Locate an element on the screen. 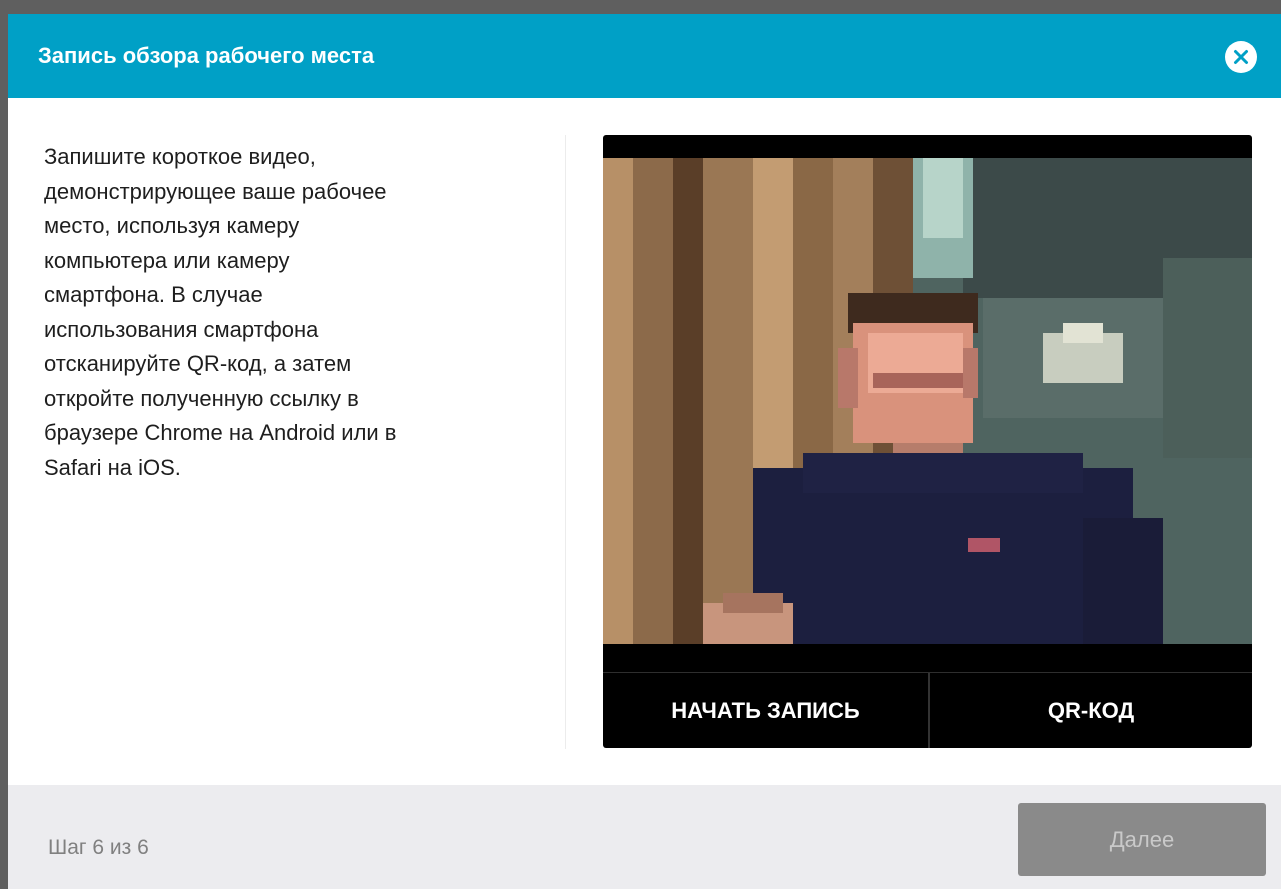  step-indicator: Шаг 6 из 6 is located at coordinates (98, 847).